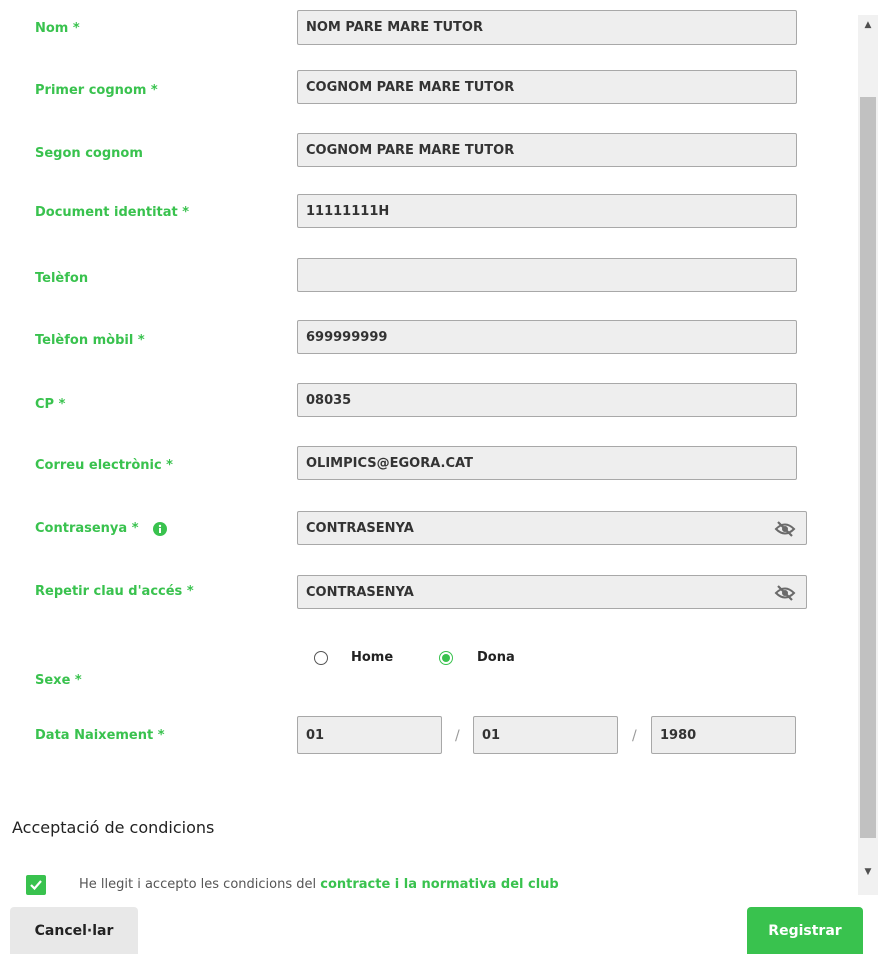  What do you see at coordinates (96, 90) in the screenshot?
I see `primer-cognom-label: Primer cognom *` at bounding box center [96, 90].